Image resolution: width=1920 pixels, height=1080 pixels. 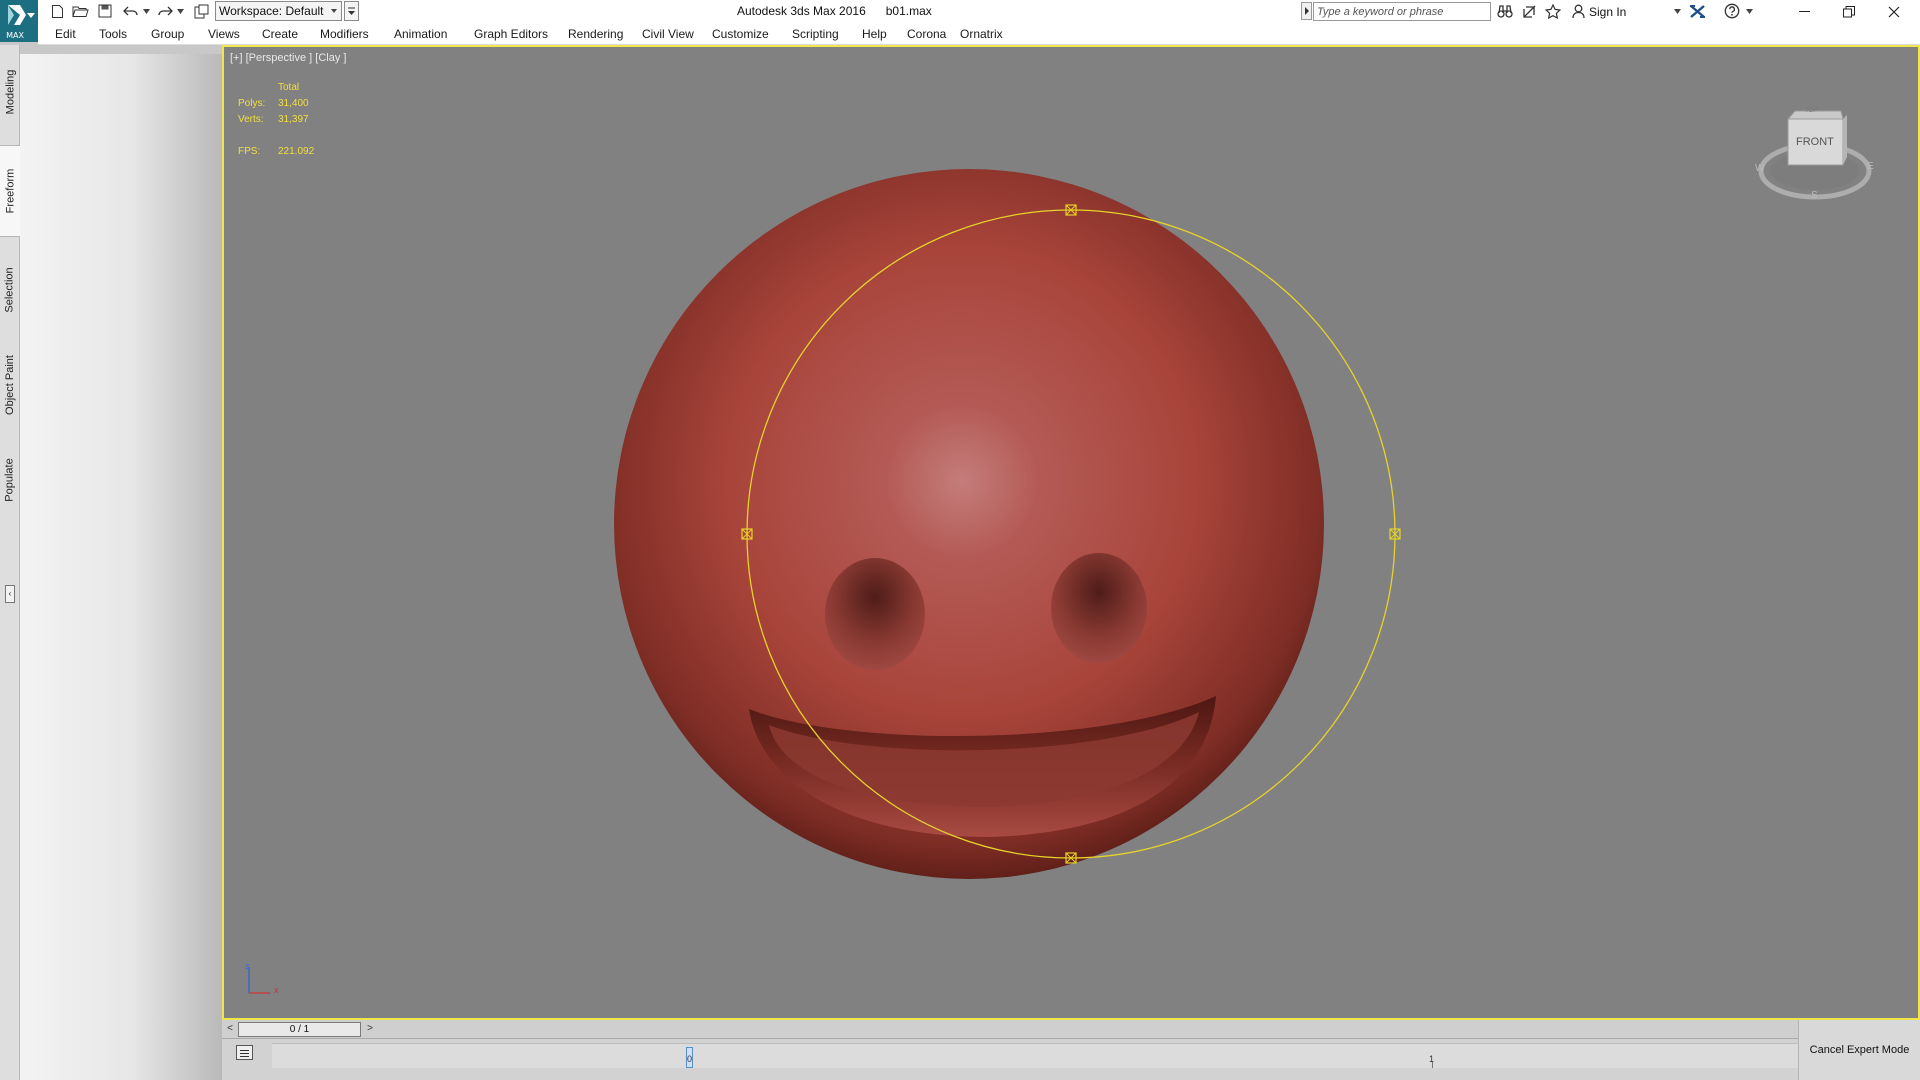 I want to click on menu-group: Group, so click(x=167, y=34).